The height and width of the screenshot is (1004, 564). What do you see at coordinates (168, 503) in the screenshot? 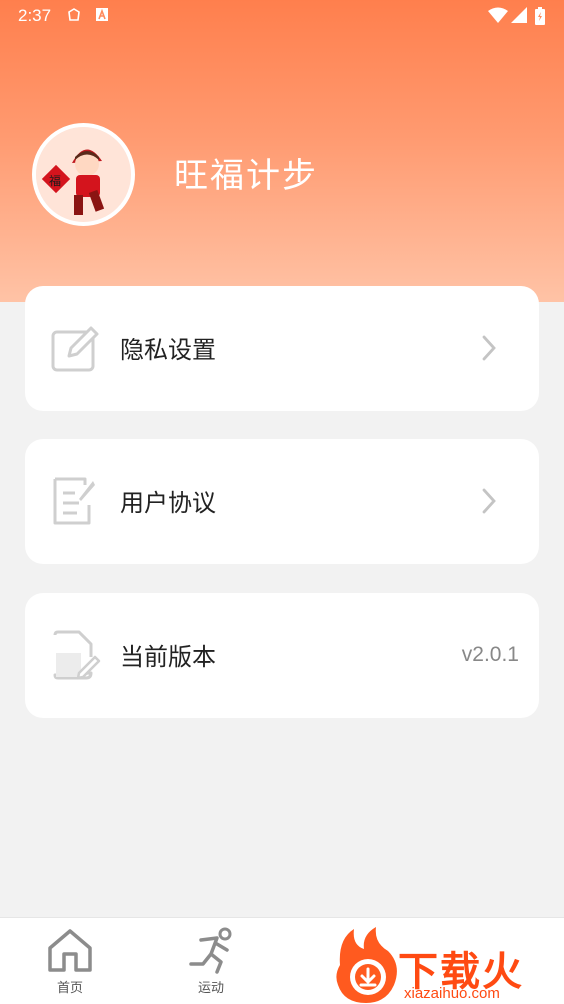
I see `menu-item-label: 用户协议` at bounding box center [168, 503].